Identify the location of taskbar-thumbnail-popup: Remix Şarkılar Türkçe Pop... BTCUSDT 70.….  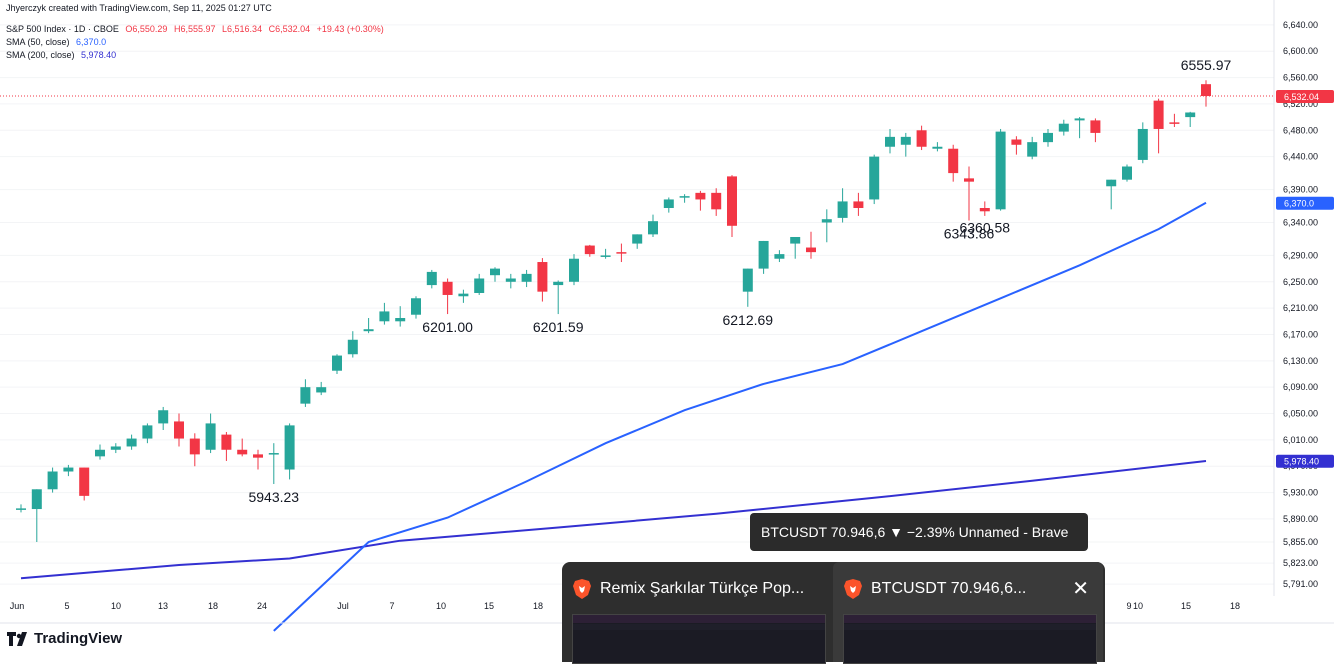
(833, 613).